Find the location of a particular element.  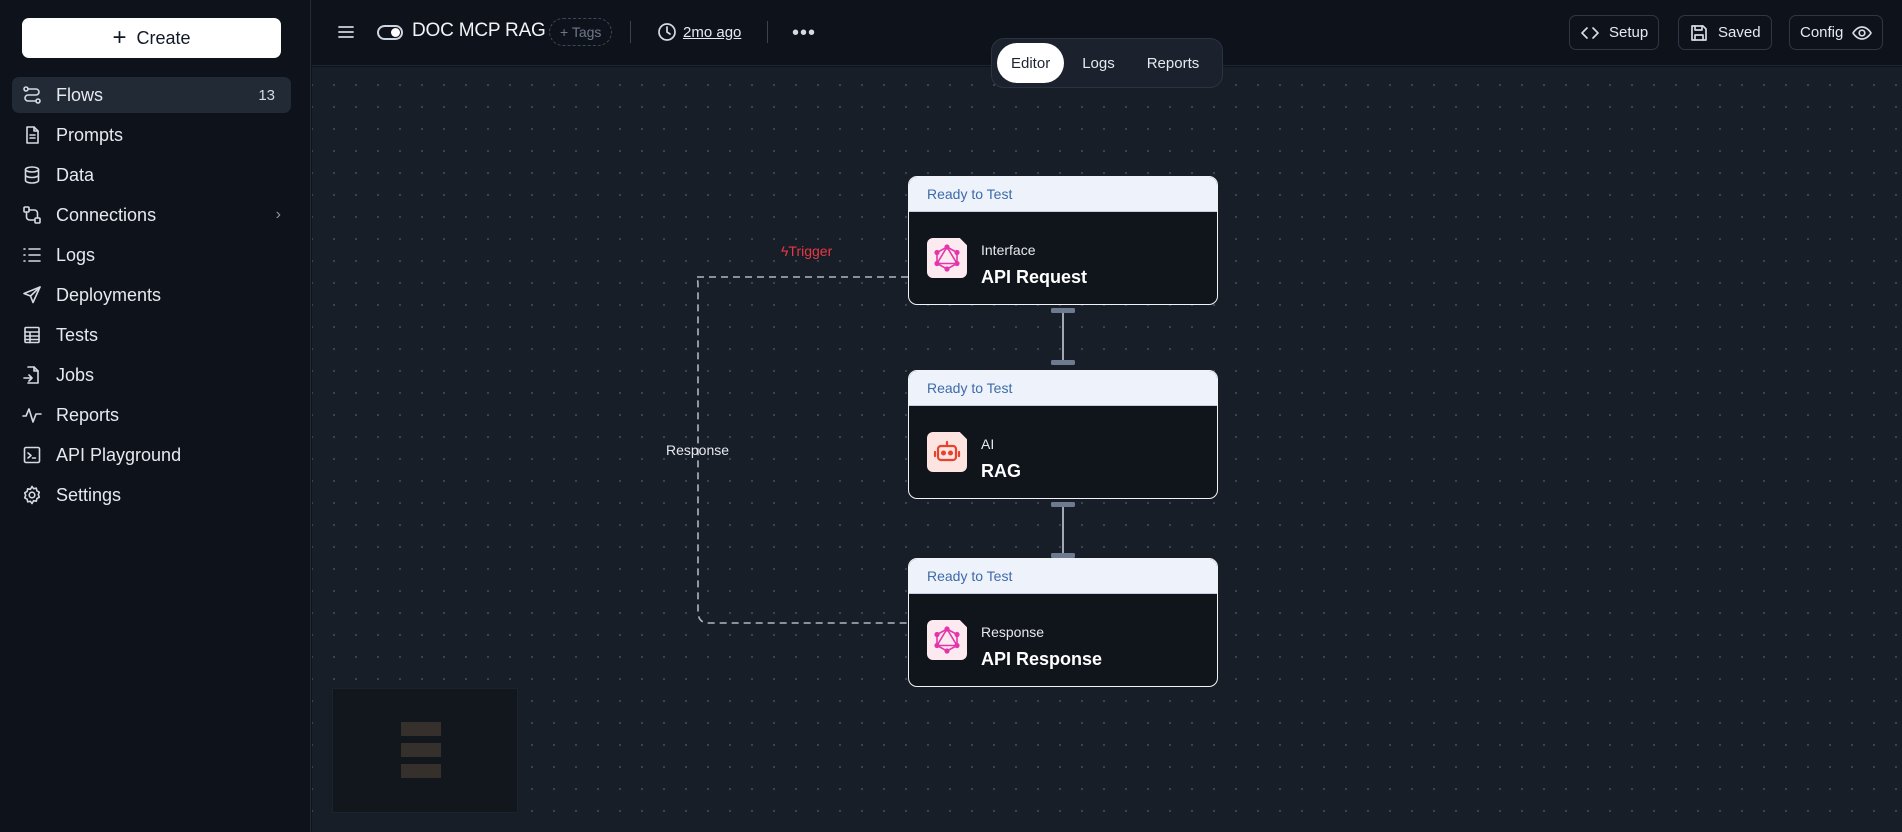

table-icon is located at coordinates (32, 335).